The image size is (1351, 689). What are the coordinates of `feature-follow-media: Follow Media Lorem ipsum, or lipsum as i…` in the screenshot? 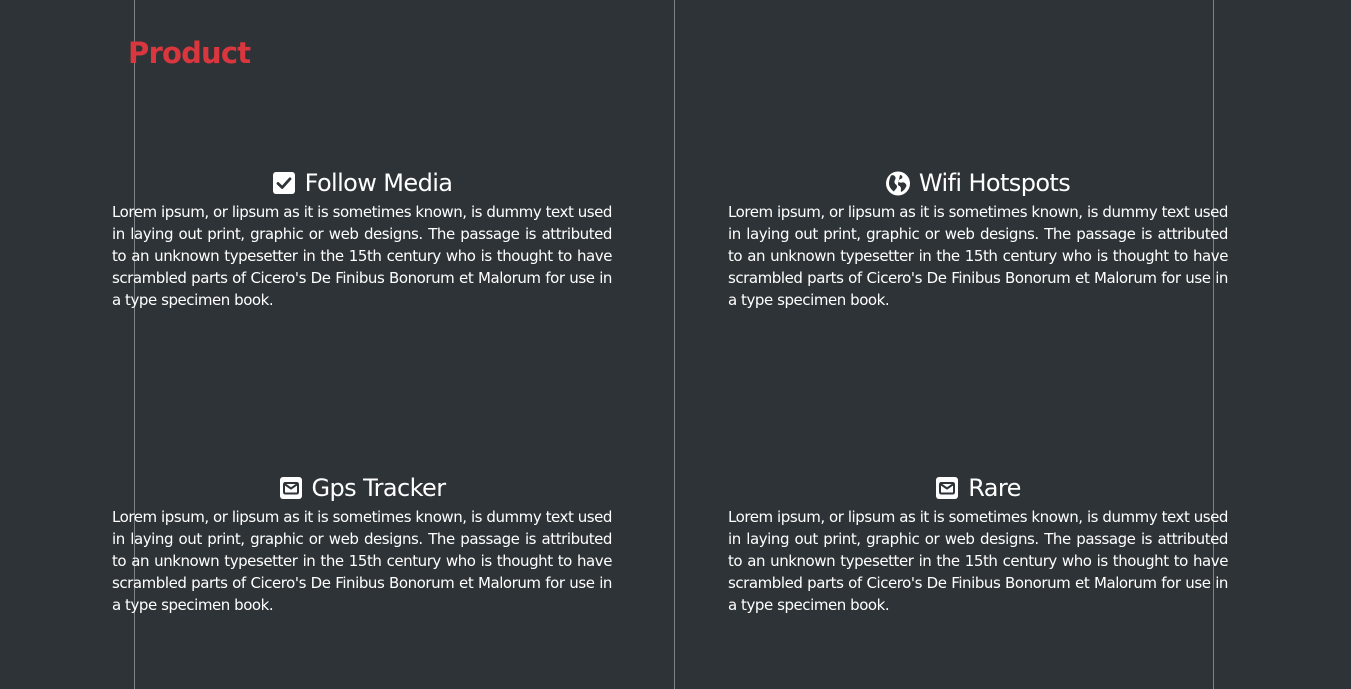 It's located at (362, 238).